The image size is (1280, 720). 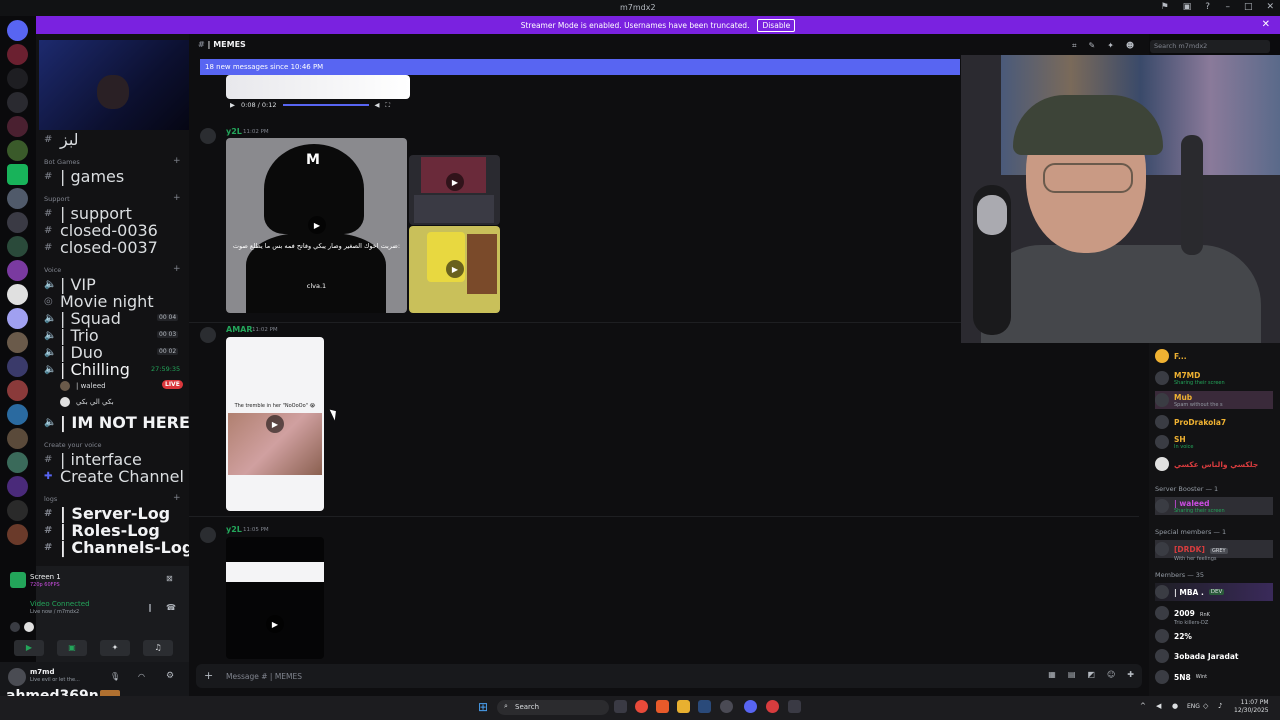 I want to click on voice-channel-duo: 🔈 | Duo, so click(x=73, y=352).